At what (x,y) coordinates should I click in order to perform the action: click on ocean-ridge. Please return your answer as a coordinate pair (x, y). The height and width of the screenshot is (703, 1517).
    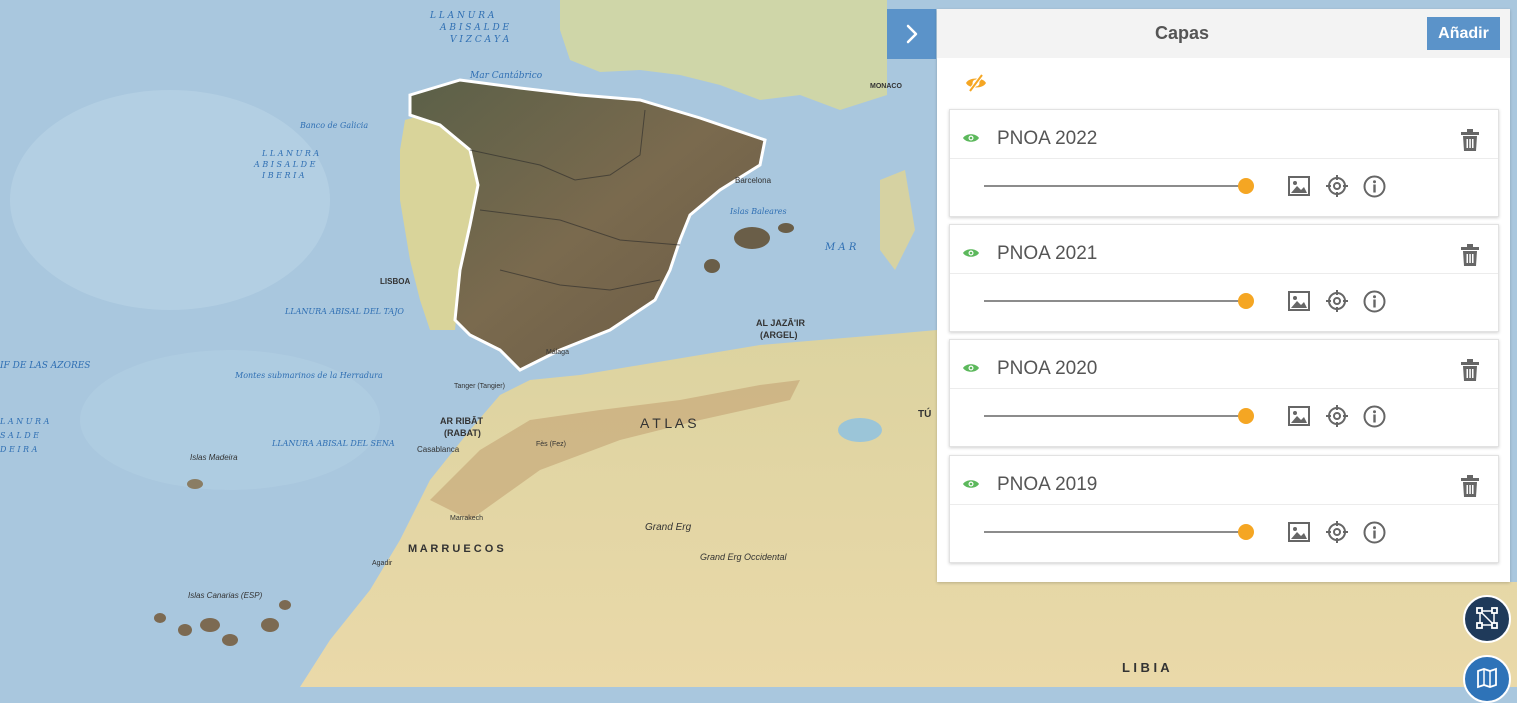
    Looking at the image, I should click on (170, 200).